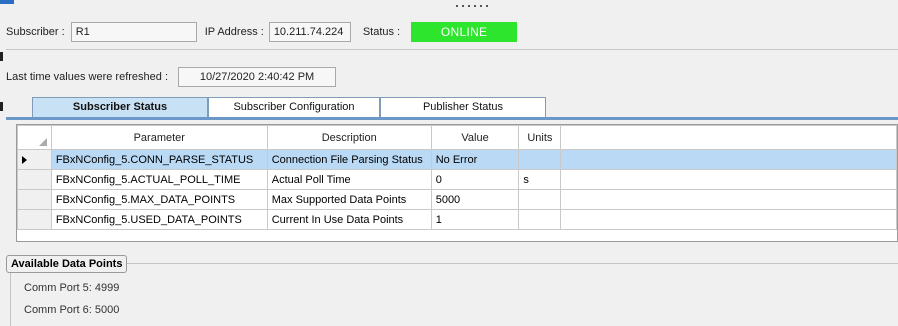 The image size is (898, 326). Describe the element at coordinates (540, 179) in the screenshot. I see `cell-units: s` at that location.